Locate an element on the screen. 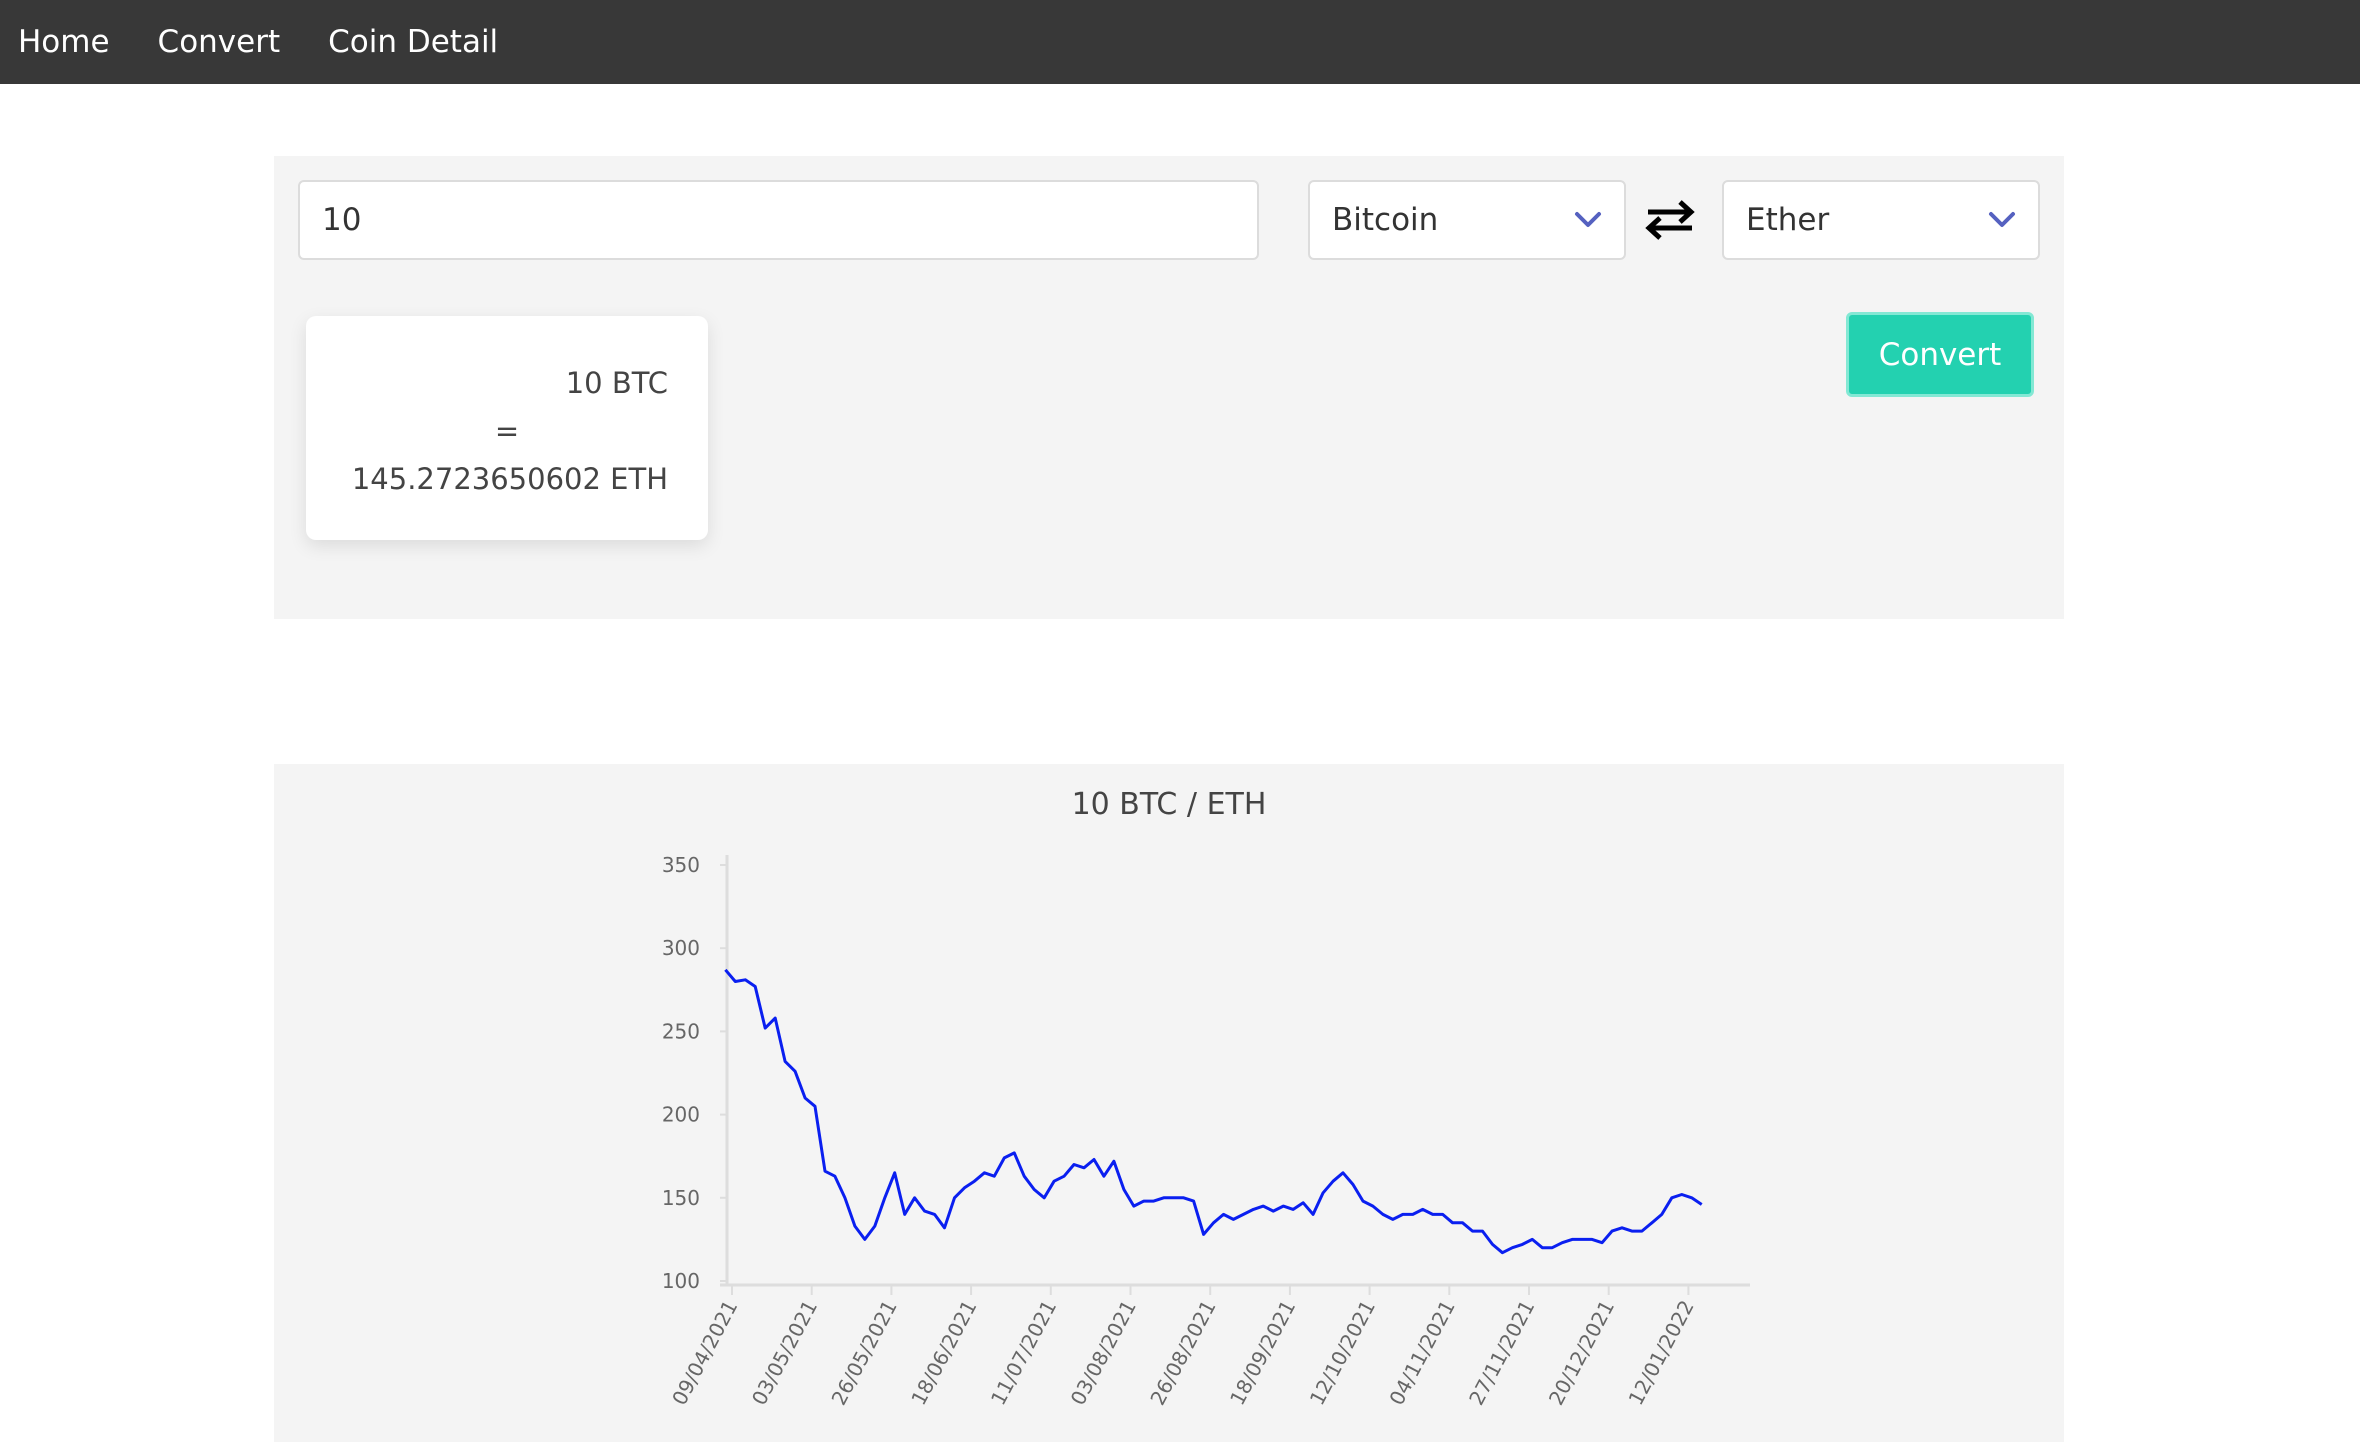  x-tick-label: 04/11/2021 is located at coordinates (1421, 1352).